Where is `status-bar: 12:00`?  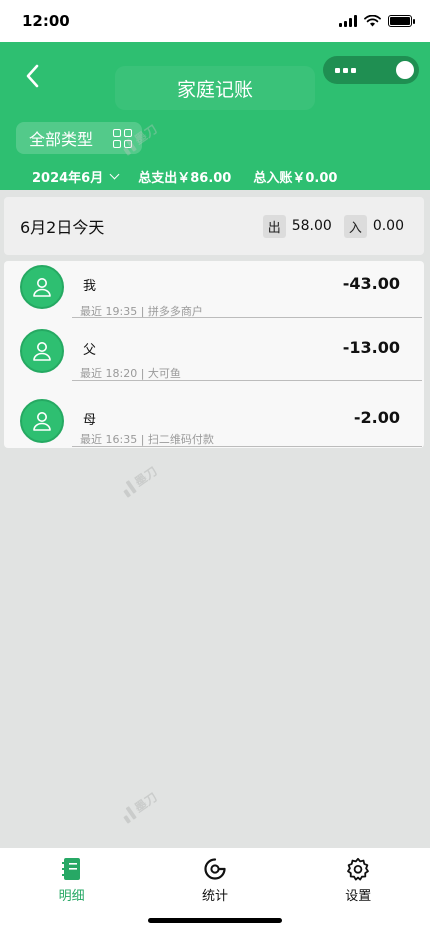 status-bar: 12:00 is located at coordinates (215, 21).